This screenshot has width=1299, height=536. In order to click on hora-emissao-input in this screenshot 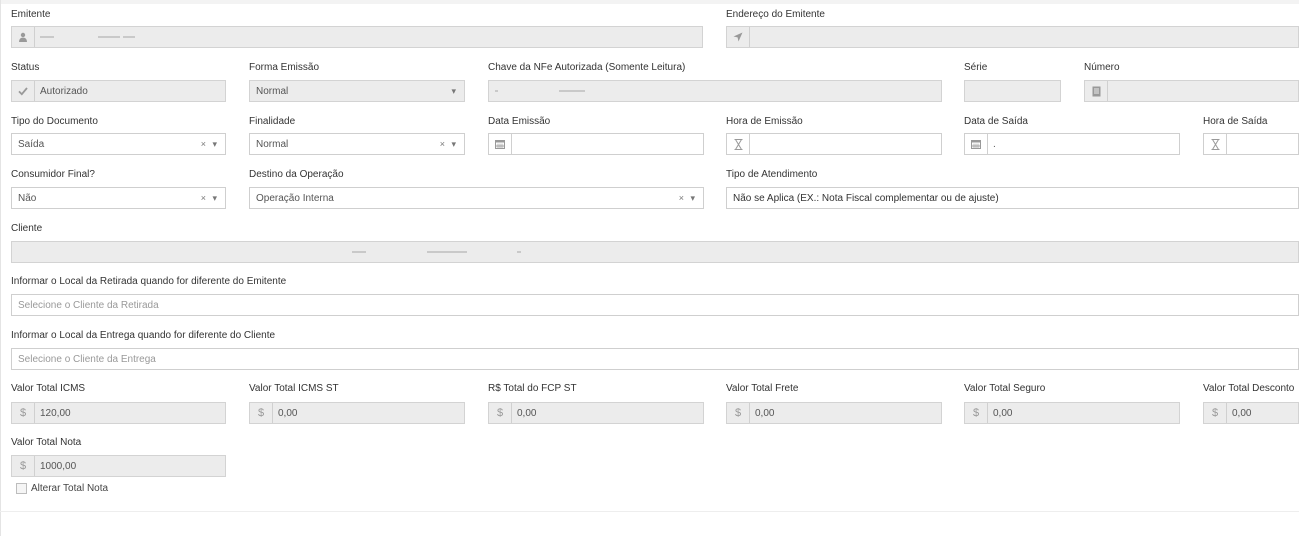, I will do `click(834, 144)`.